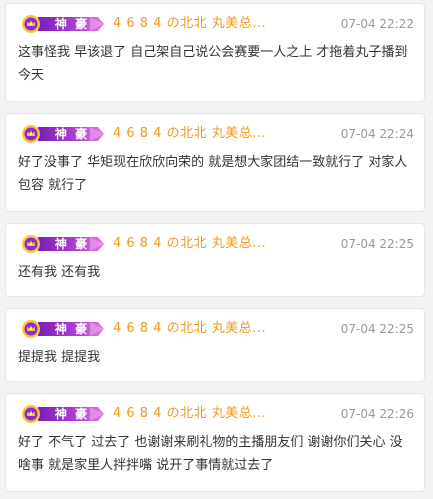  I want to click on comment-header: 神 豪 4 6 8 4 の北北 丸美总... 07-04 22:22, so click(216, 24).